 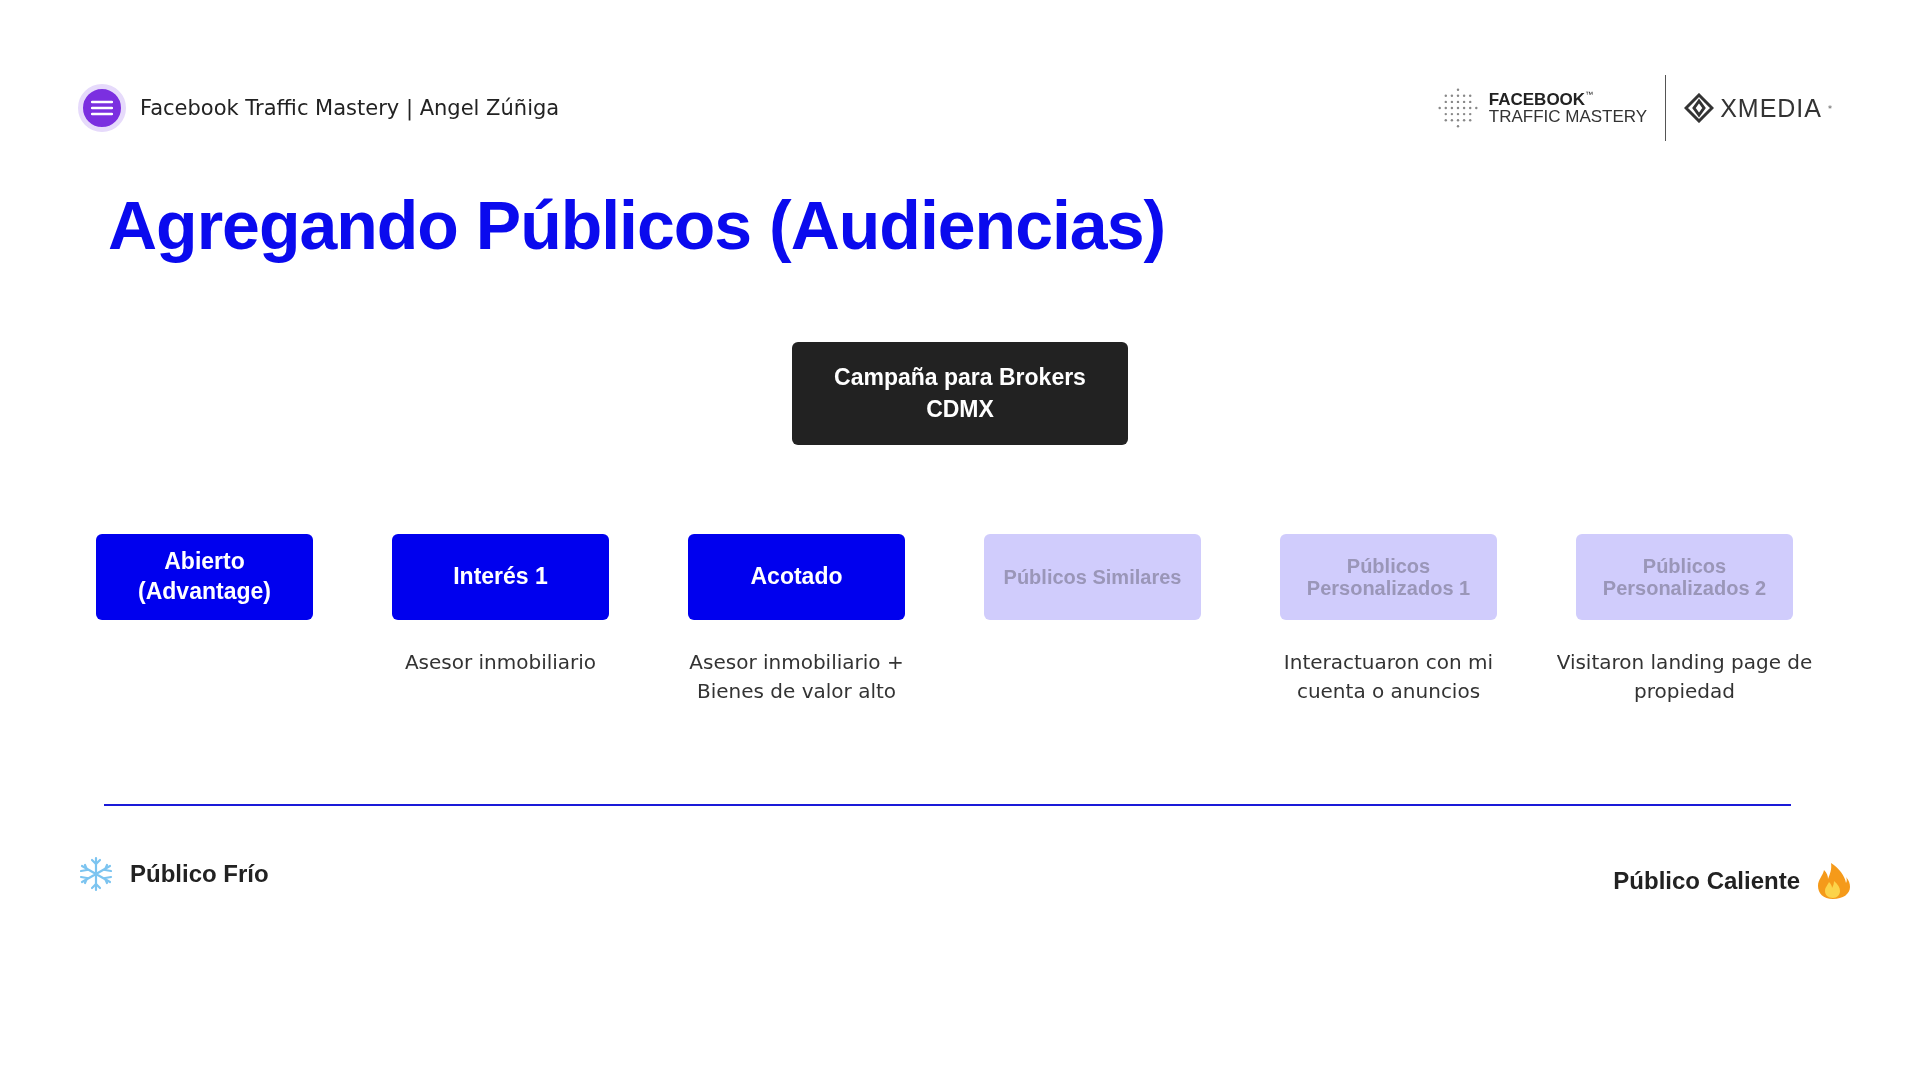 What do you see at coordinates (96, 874) in the screenshot?
I see `snowflake-icon` at bounding box center [96, 874].